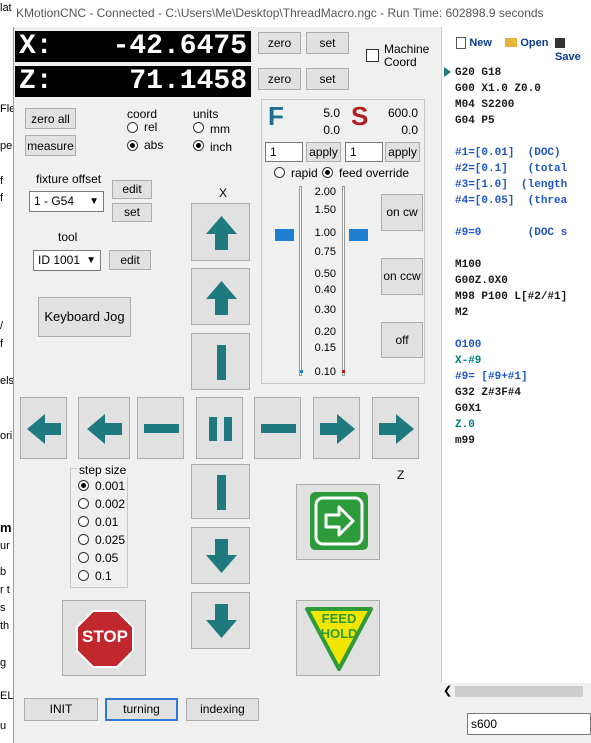 The image size is (591, 743). Describe the element at coordinates (327, 79) in the screenshot. I see `set-z-button: set` at that location.